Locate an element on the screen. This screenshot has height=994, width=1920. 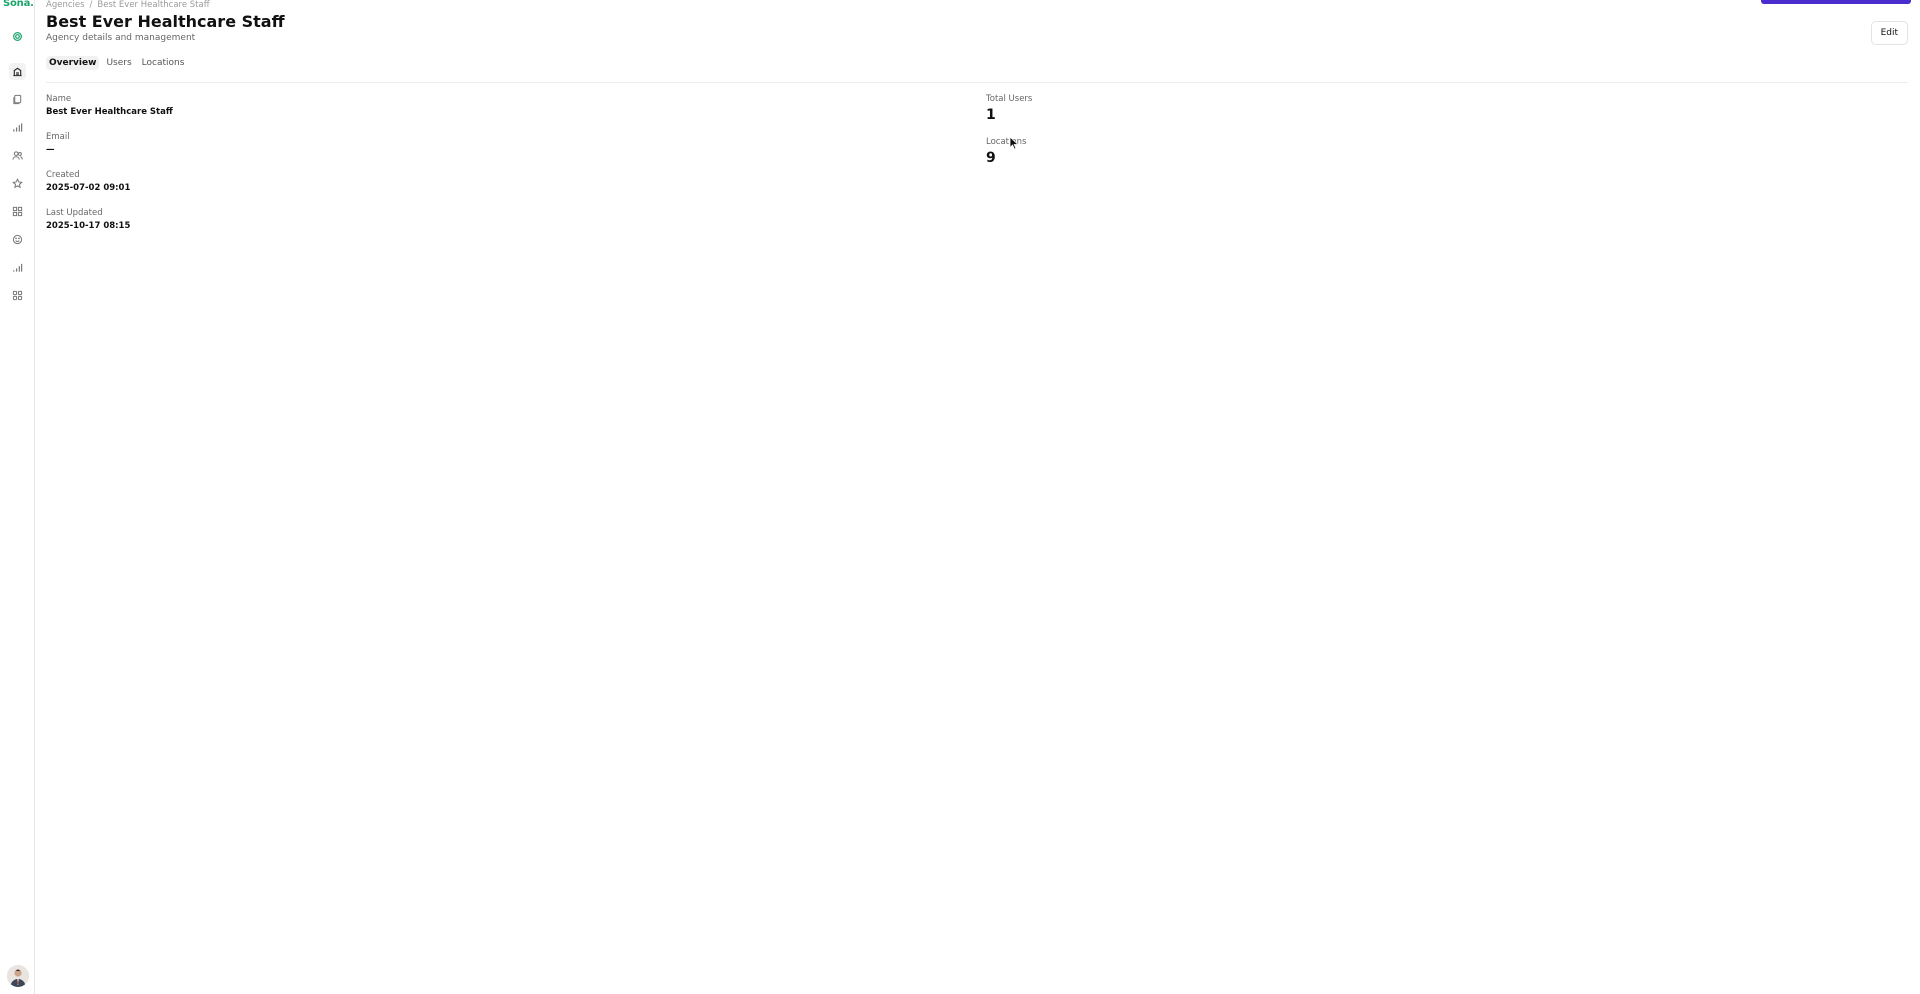
field-email: Email — is located at coordinates (109, 144).